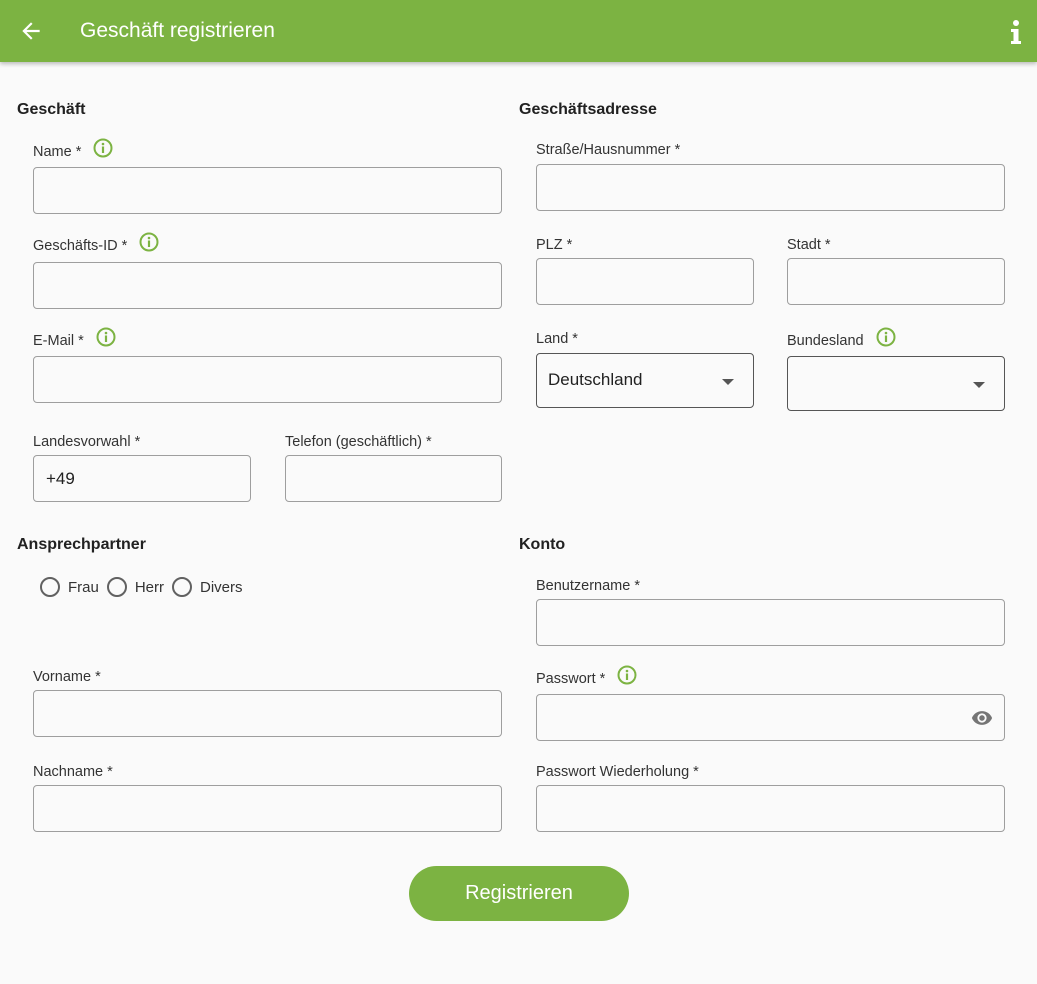 This screenshot has width=1037, height=984. What do you see at coordinates (83, 587) in the screenshot?
I see `radio-label: Frau` at bounding box center [83, 587].